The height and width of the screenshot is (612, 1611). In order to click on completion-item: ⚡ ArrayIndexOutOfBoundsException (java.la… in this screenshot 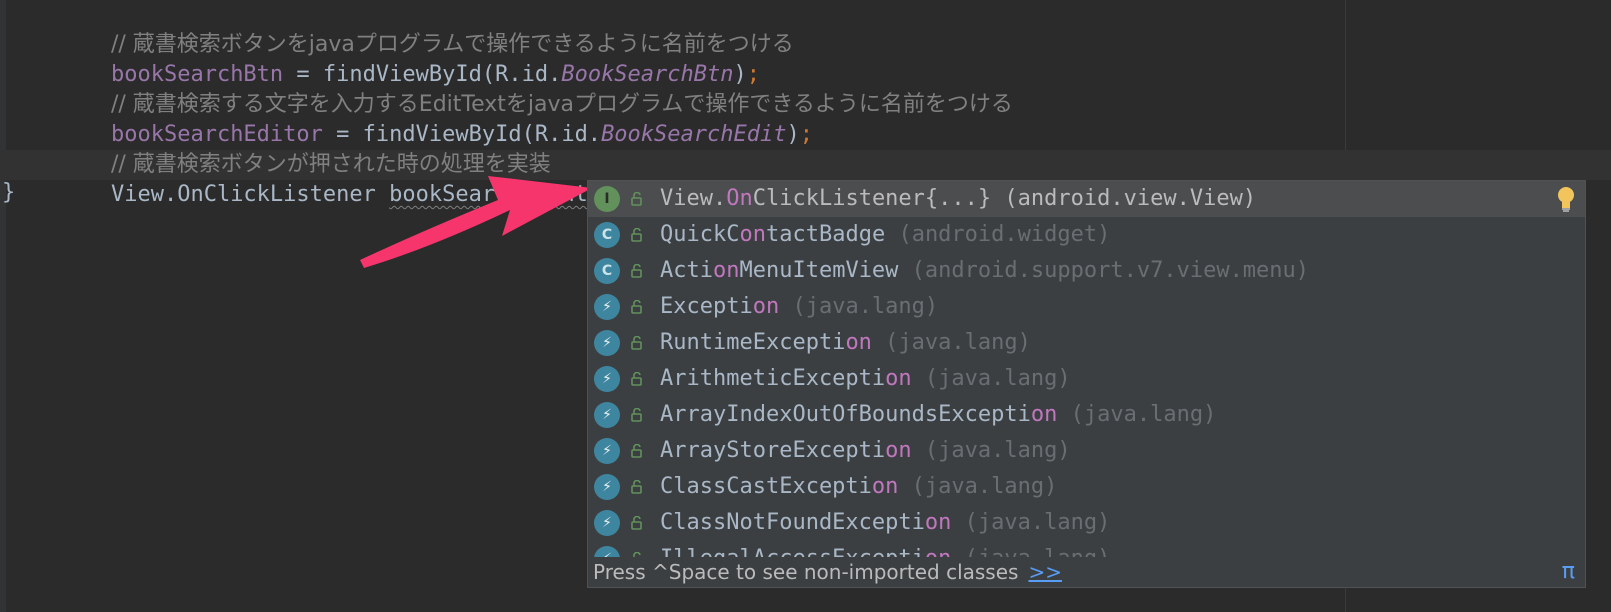, I will do `click(1086, 415)`.